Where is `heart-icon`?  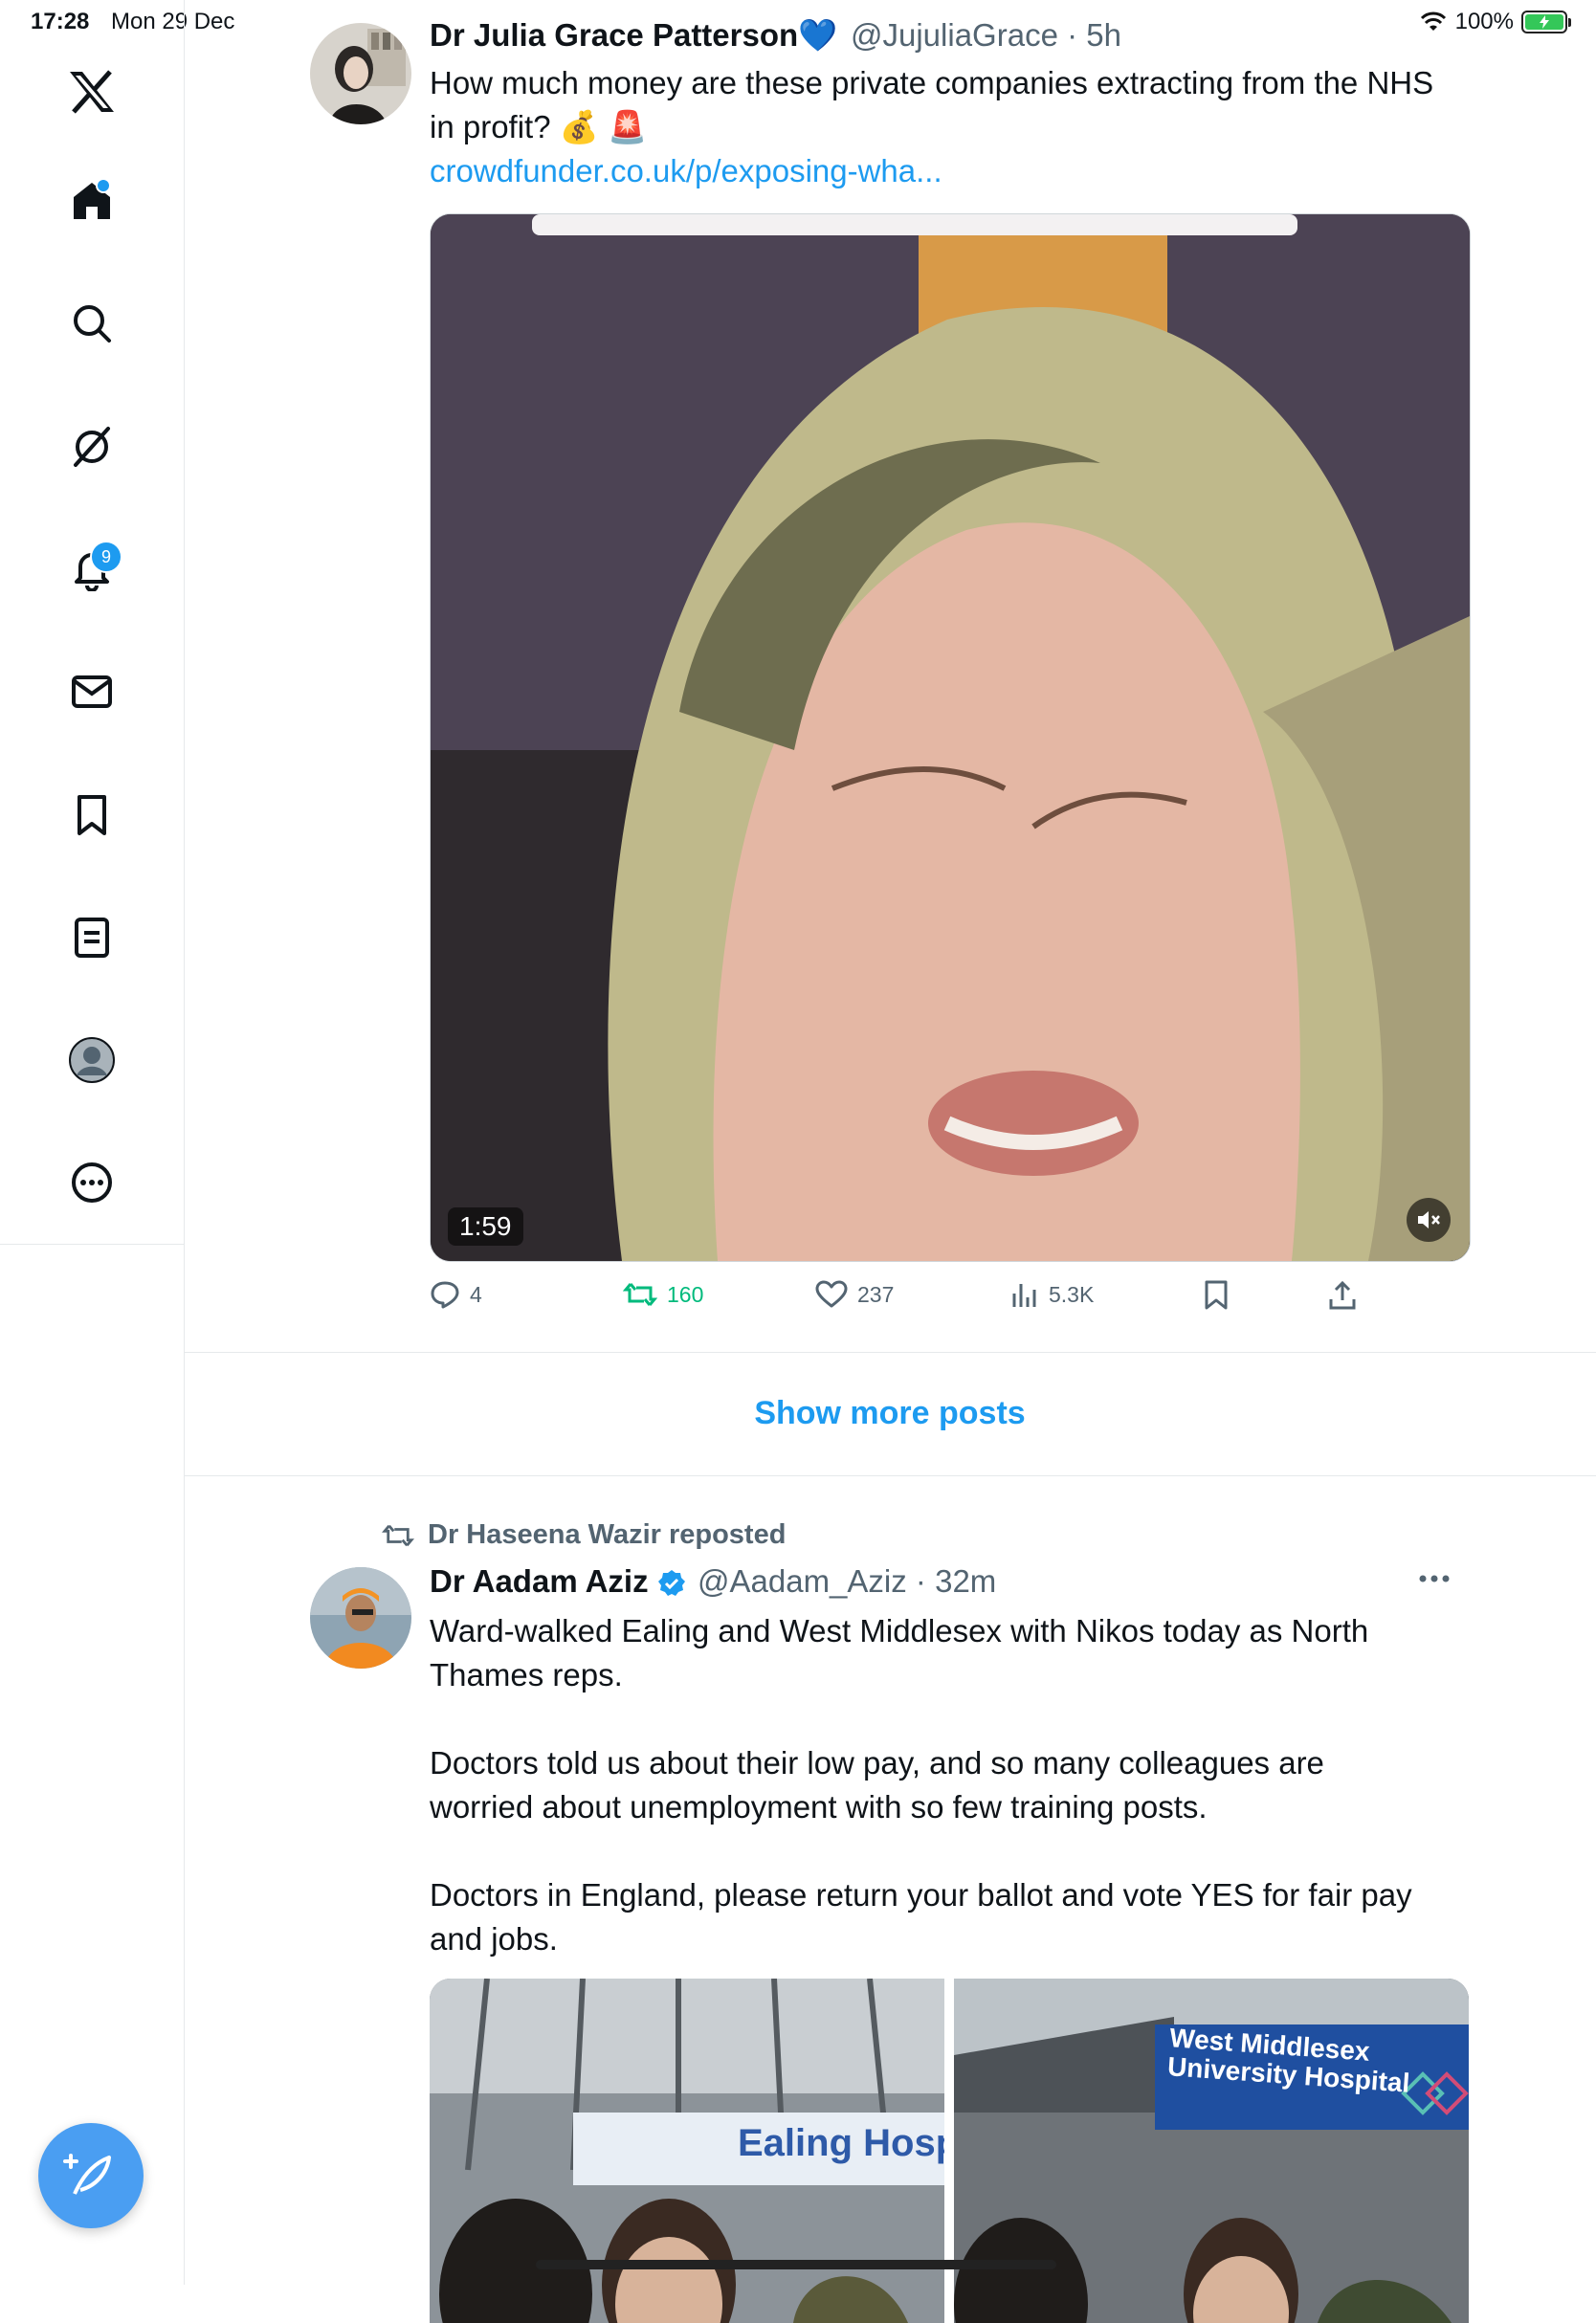
heart-icon is located at coordinates (832, 1294).